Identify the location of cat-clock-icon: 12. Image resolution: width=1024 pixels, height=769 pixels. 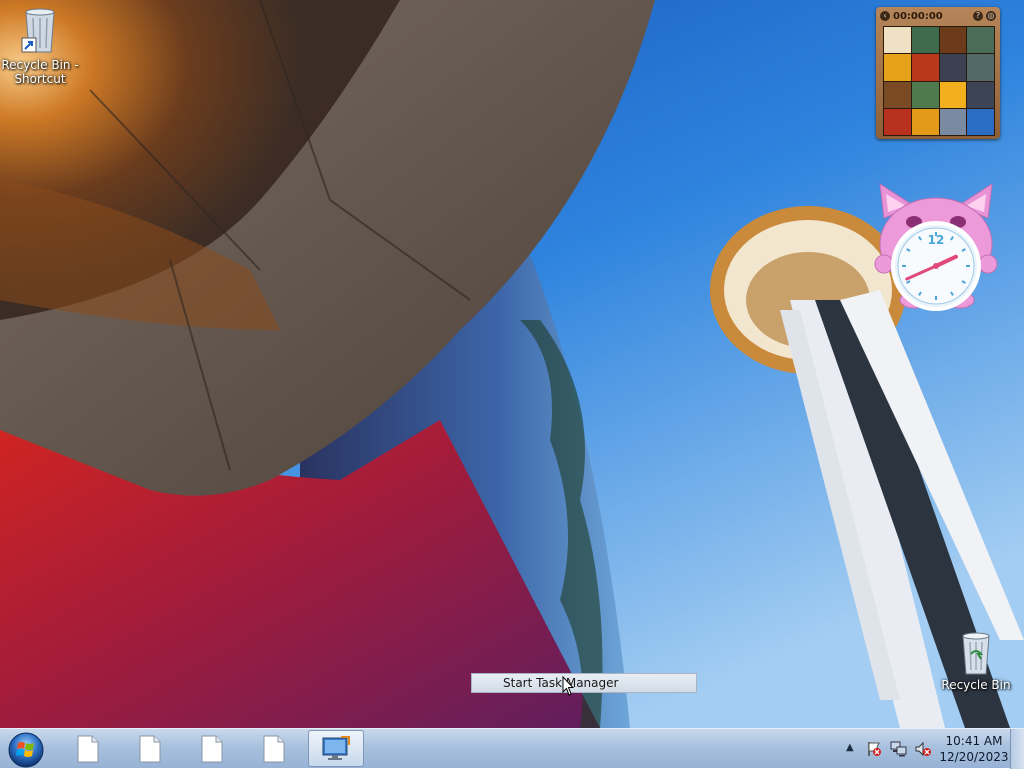
(936, 247).